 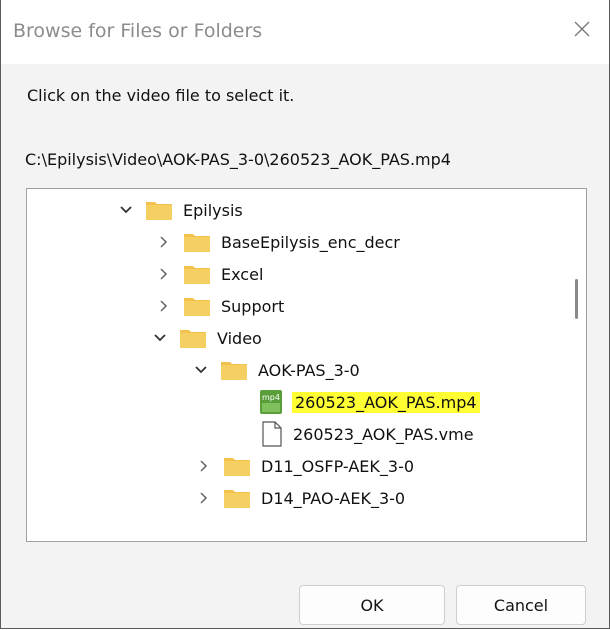 I want to click on ok-button: OK, so click(x=372, y=605).